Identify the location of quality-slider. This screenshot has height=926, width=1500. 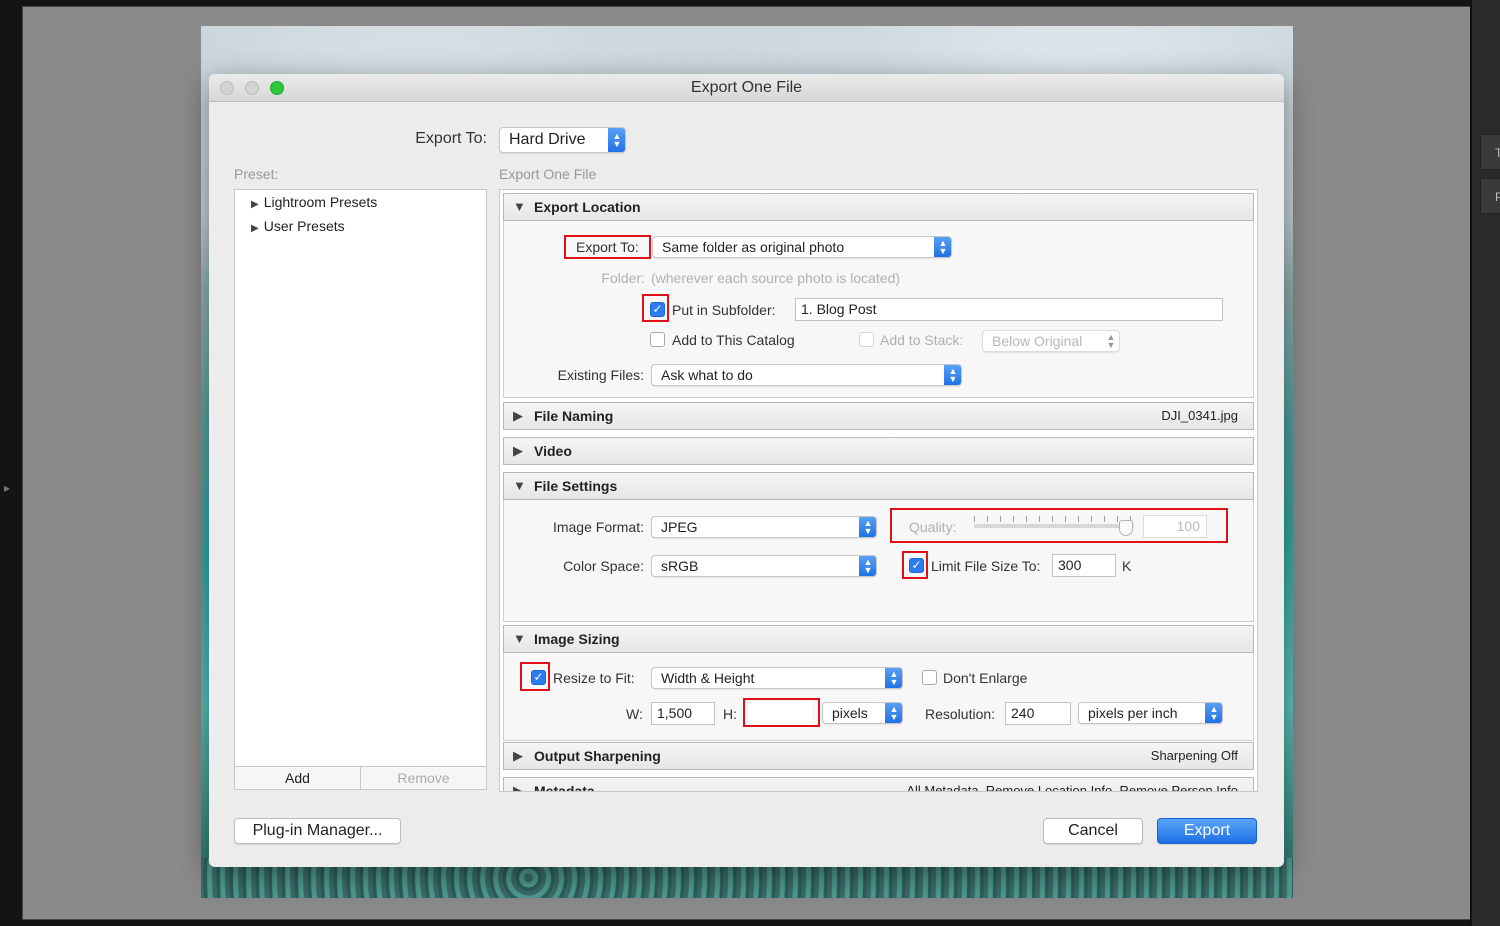
(1054, 526).